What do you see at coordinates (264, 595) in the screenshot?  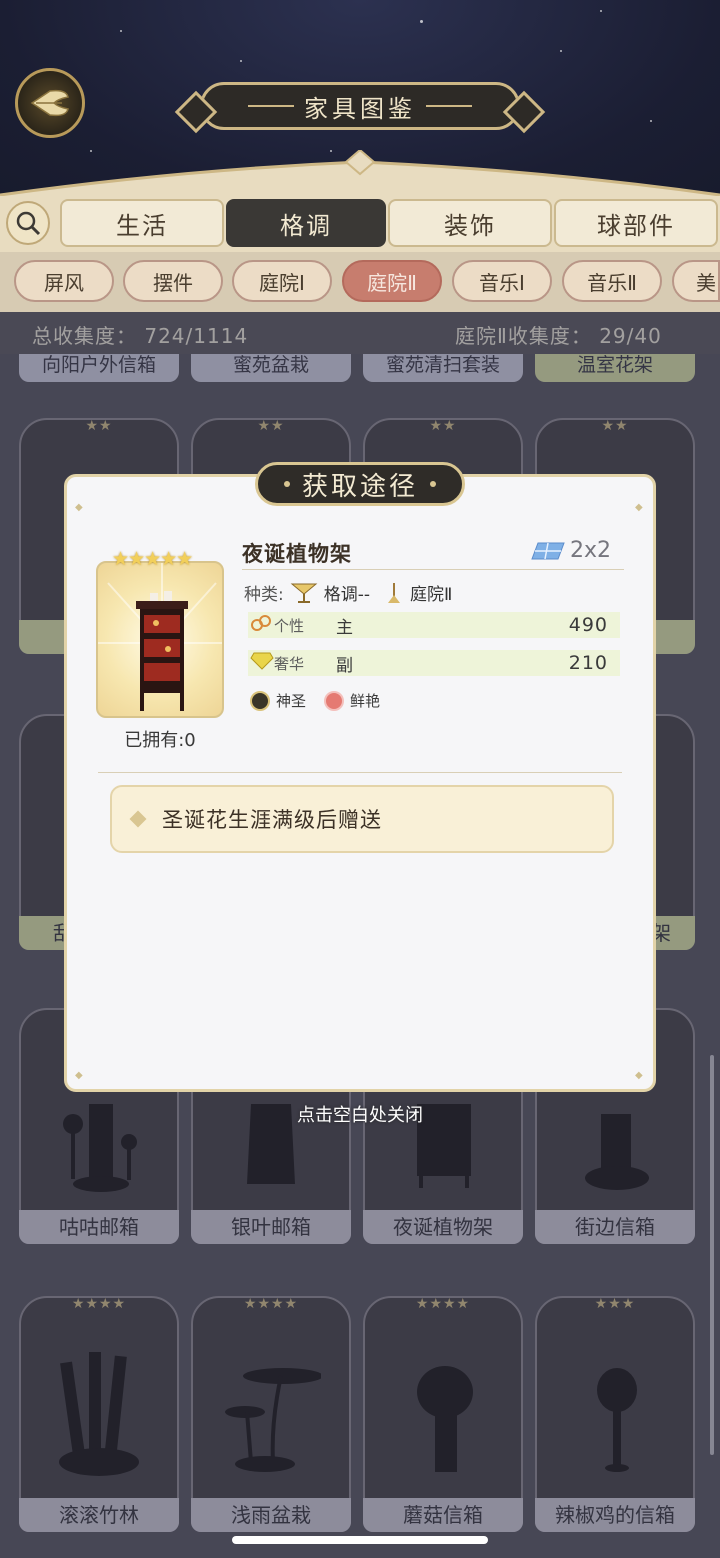 I see `kind-label: 种类:` at bounding box center [264, 595].